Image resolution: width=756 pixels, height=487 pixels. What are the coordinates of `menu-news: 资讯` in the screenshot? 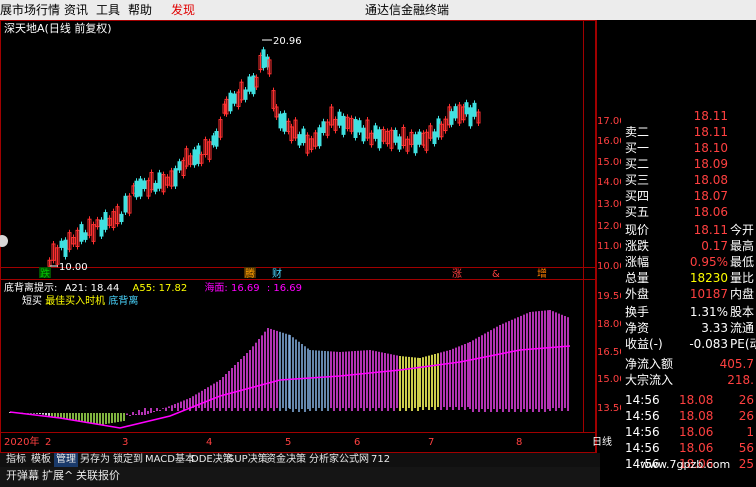 It's located at (76, 10).